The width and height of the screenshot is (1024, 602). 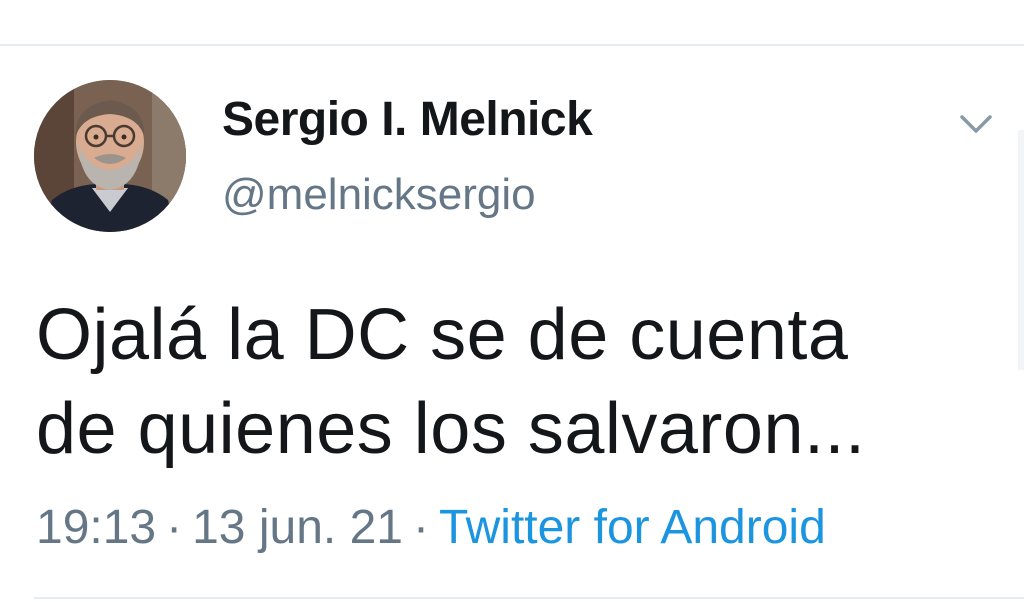 What do you see at coordinates (442, 335) in the screenshot?
I see `tweet-text-line: Ojalá la DC se de cuenta` at bounding box center [442, 335].